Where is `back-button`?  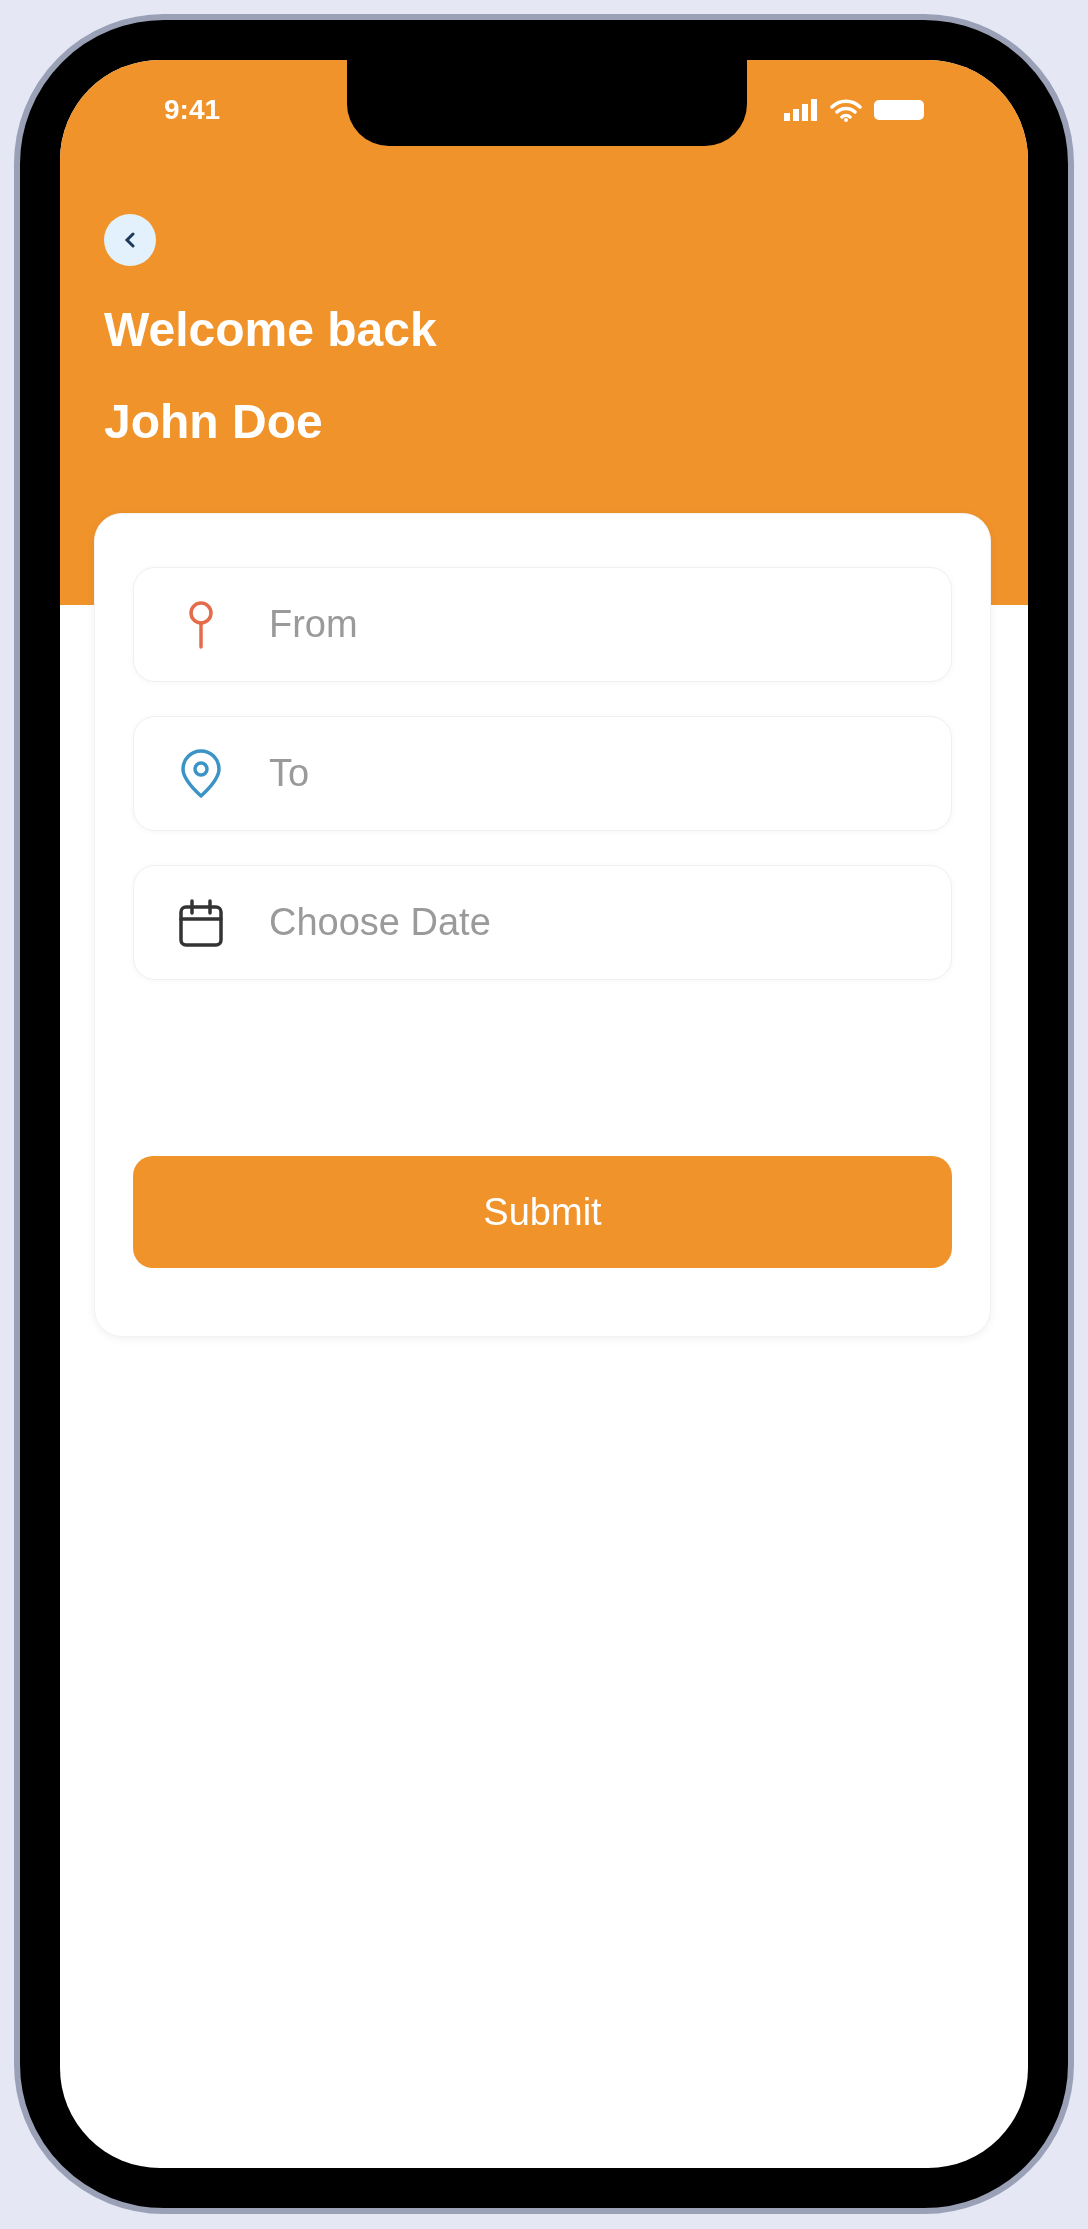 back-button is located at coordinates (130, 240).